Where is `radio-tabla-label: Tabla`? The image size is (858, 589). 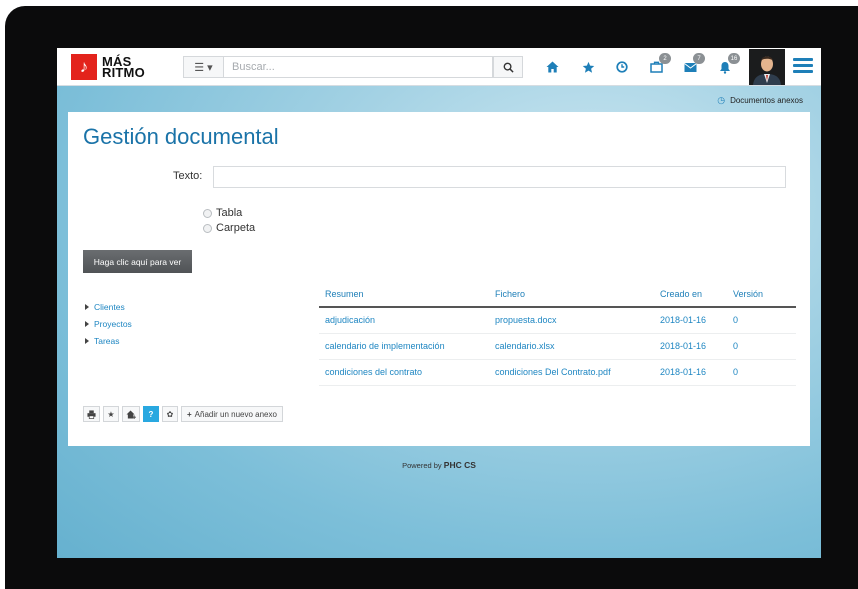 radio-tabla-label: Tabla is located at coordinates (229, 213).